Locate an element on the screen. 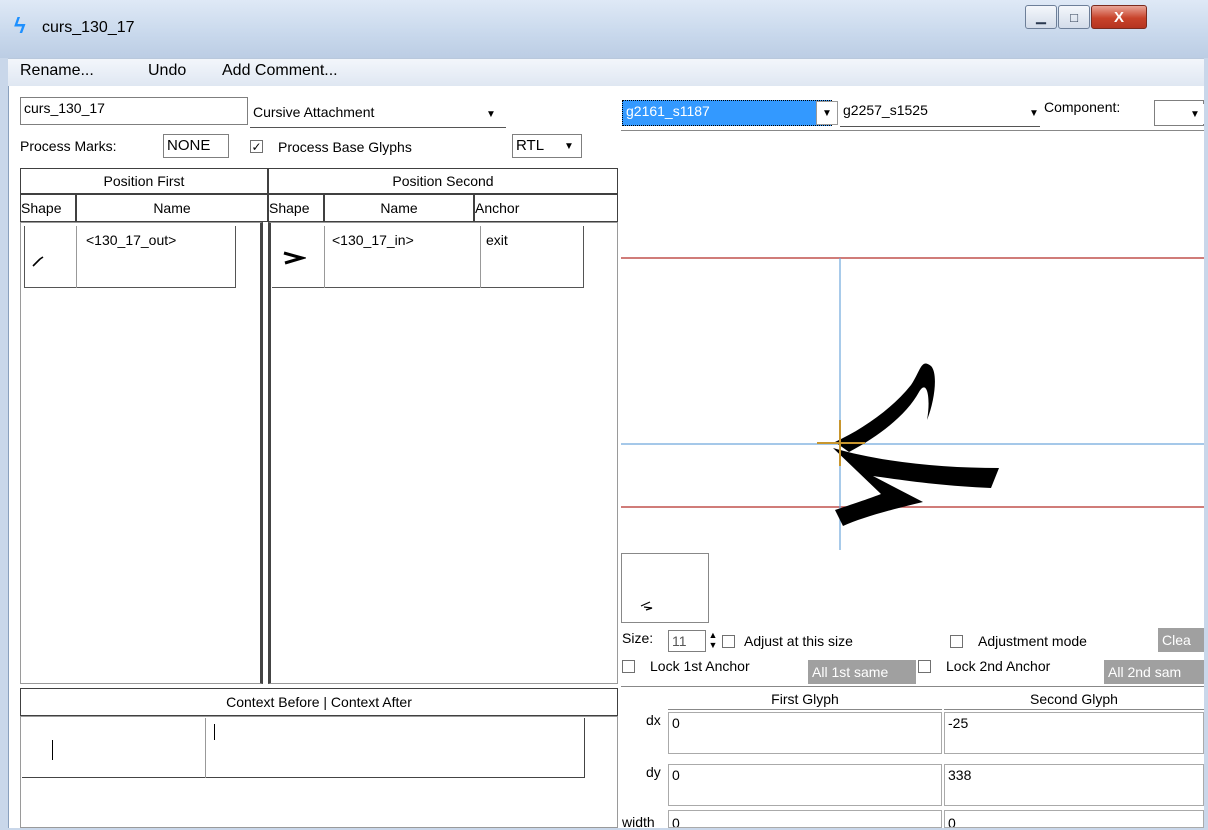 The width and height of the screenshot is (1208, 830). lock1-checkbox is located at coordinates (628, 666).